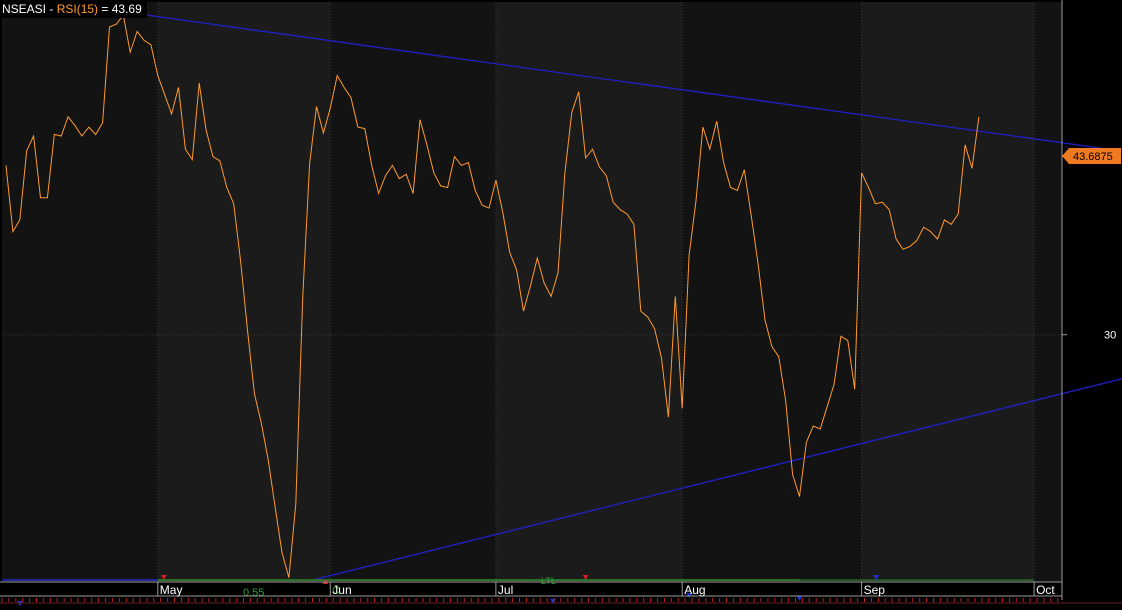  What do you see at coordinates (341, 590) in the screenshot?
I see `x-month-label: Jun` at bounding box center [341, 590].